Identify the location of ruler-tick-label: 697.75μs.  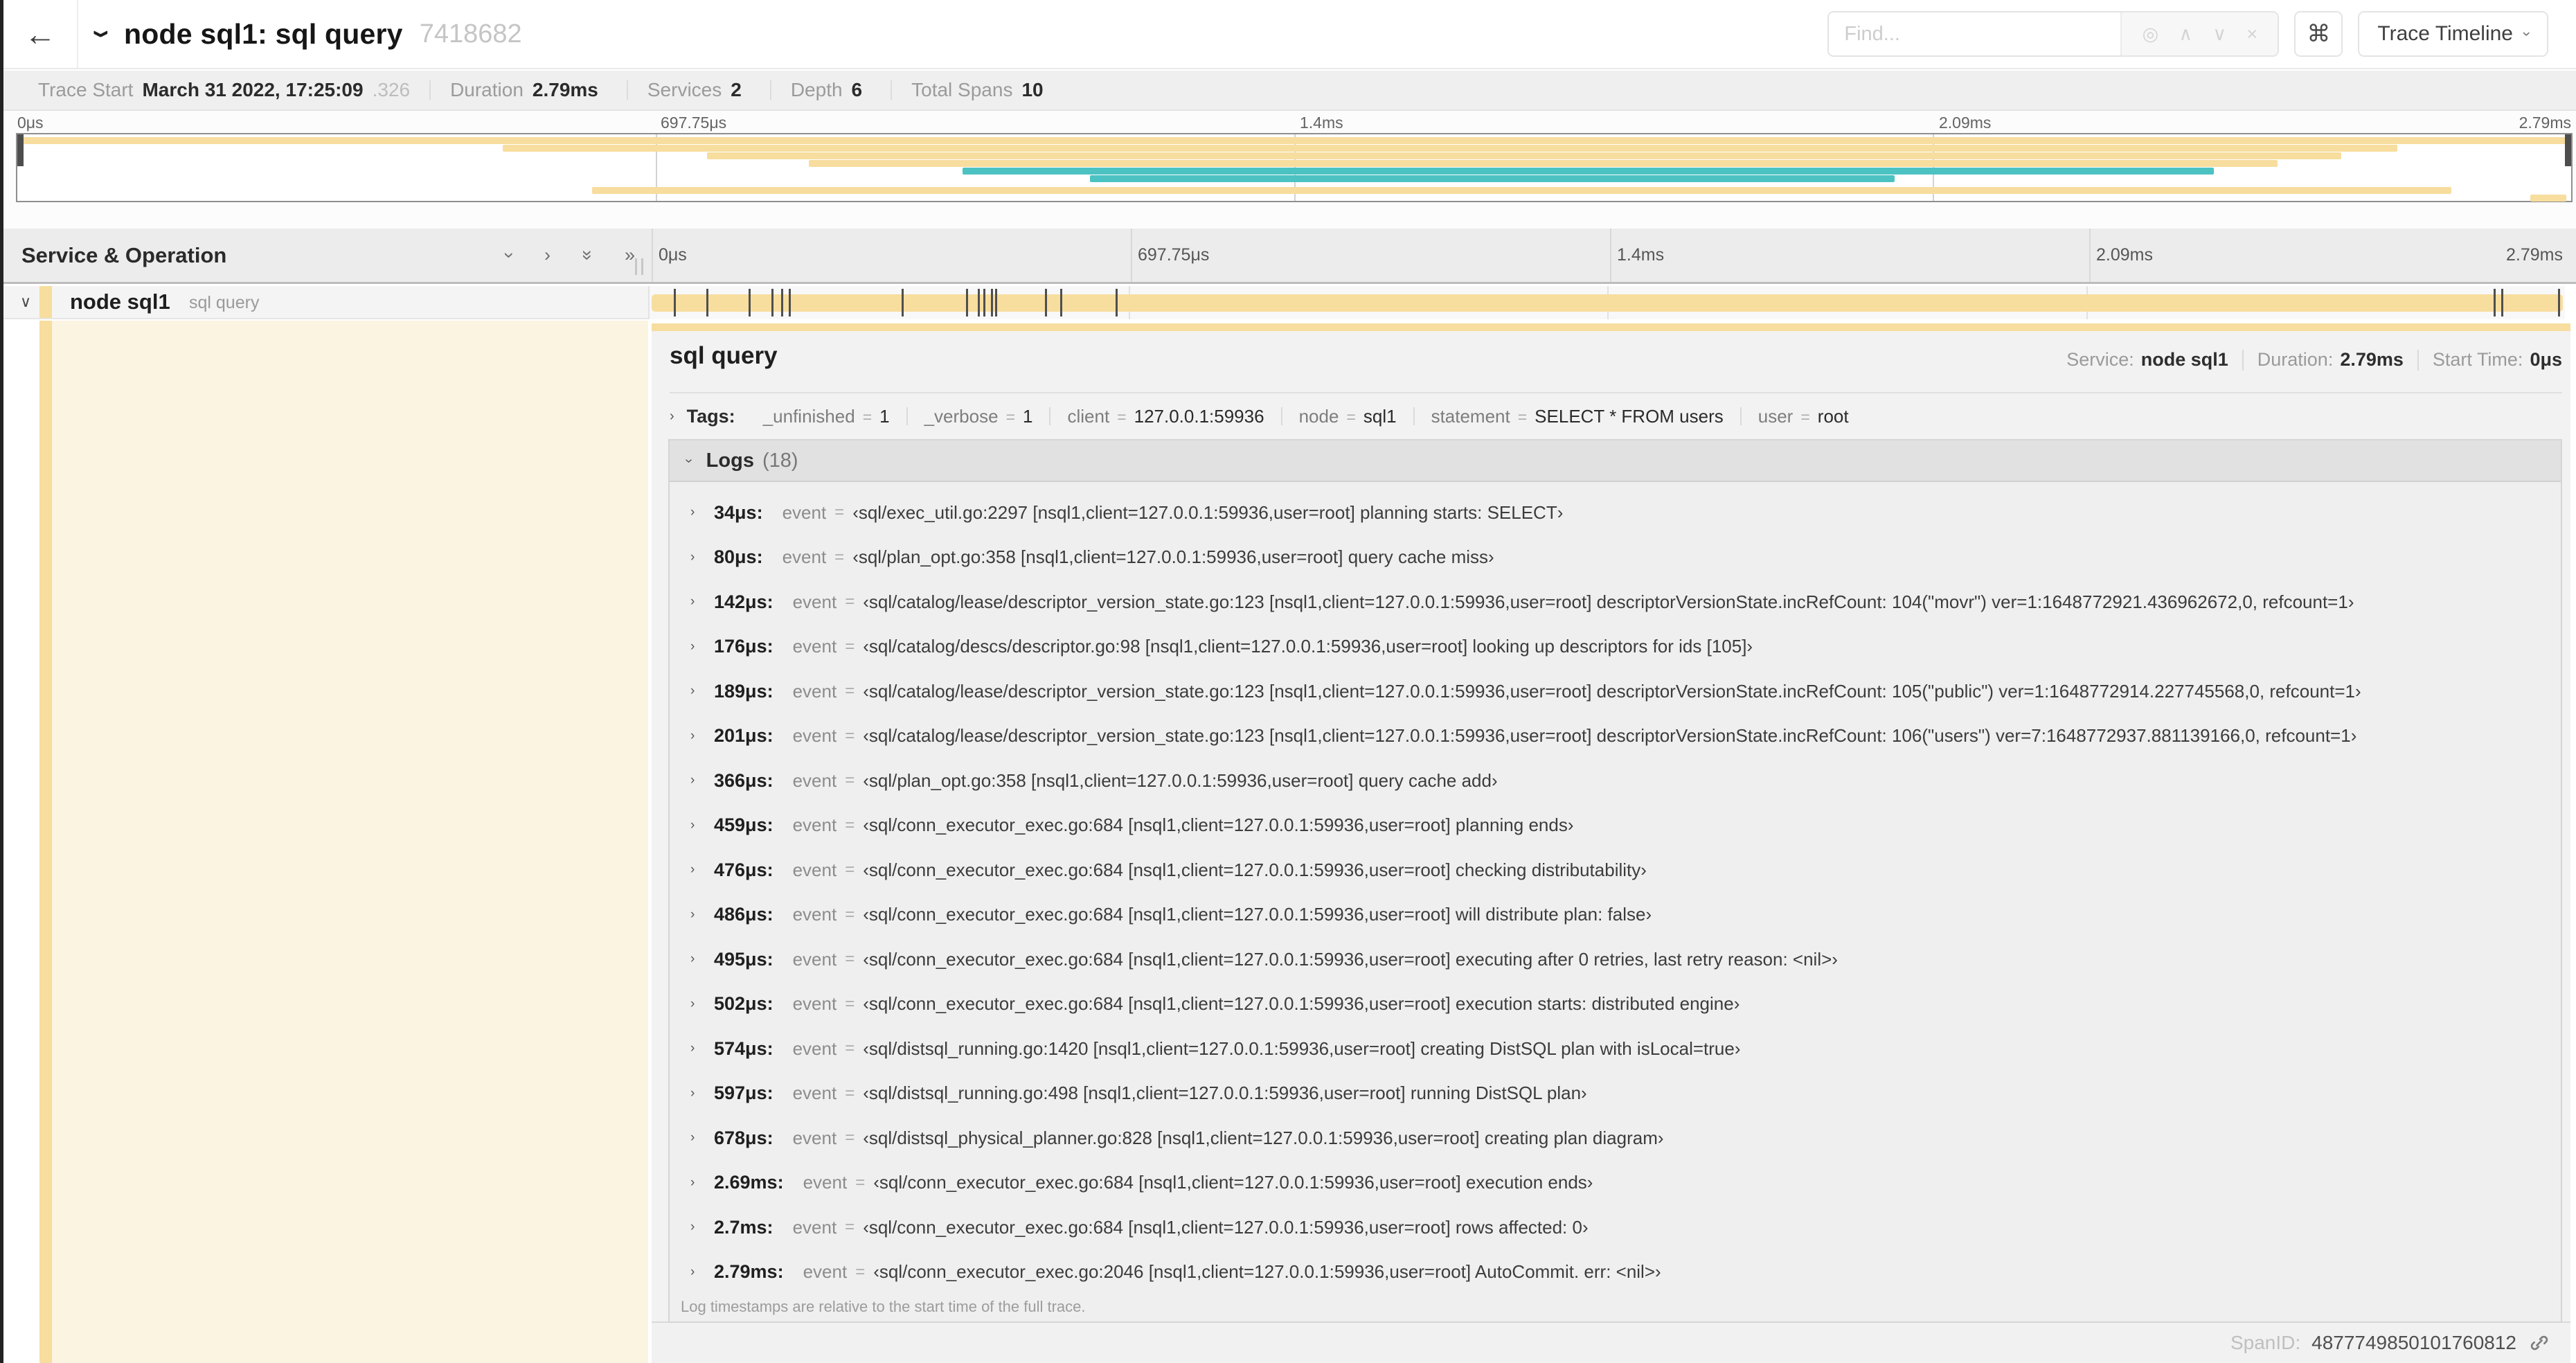
(1174, 255).